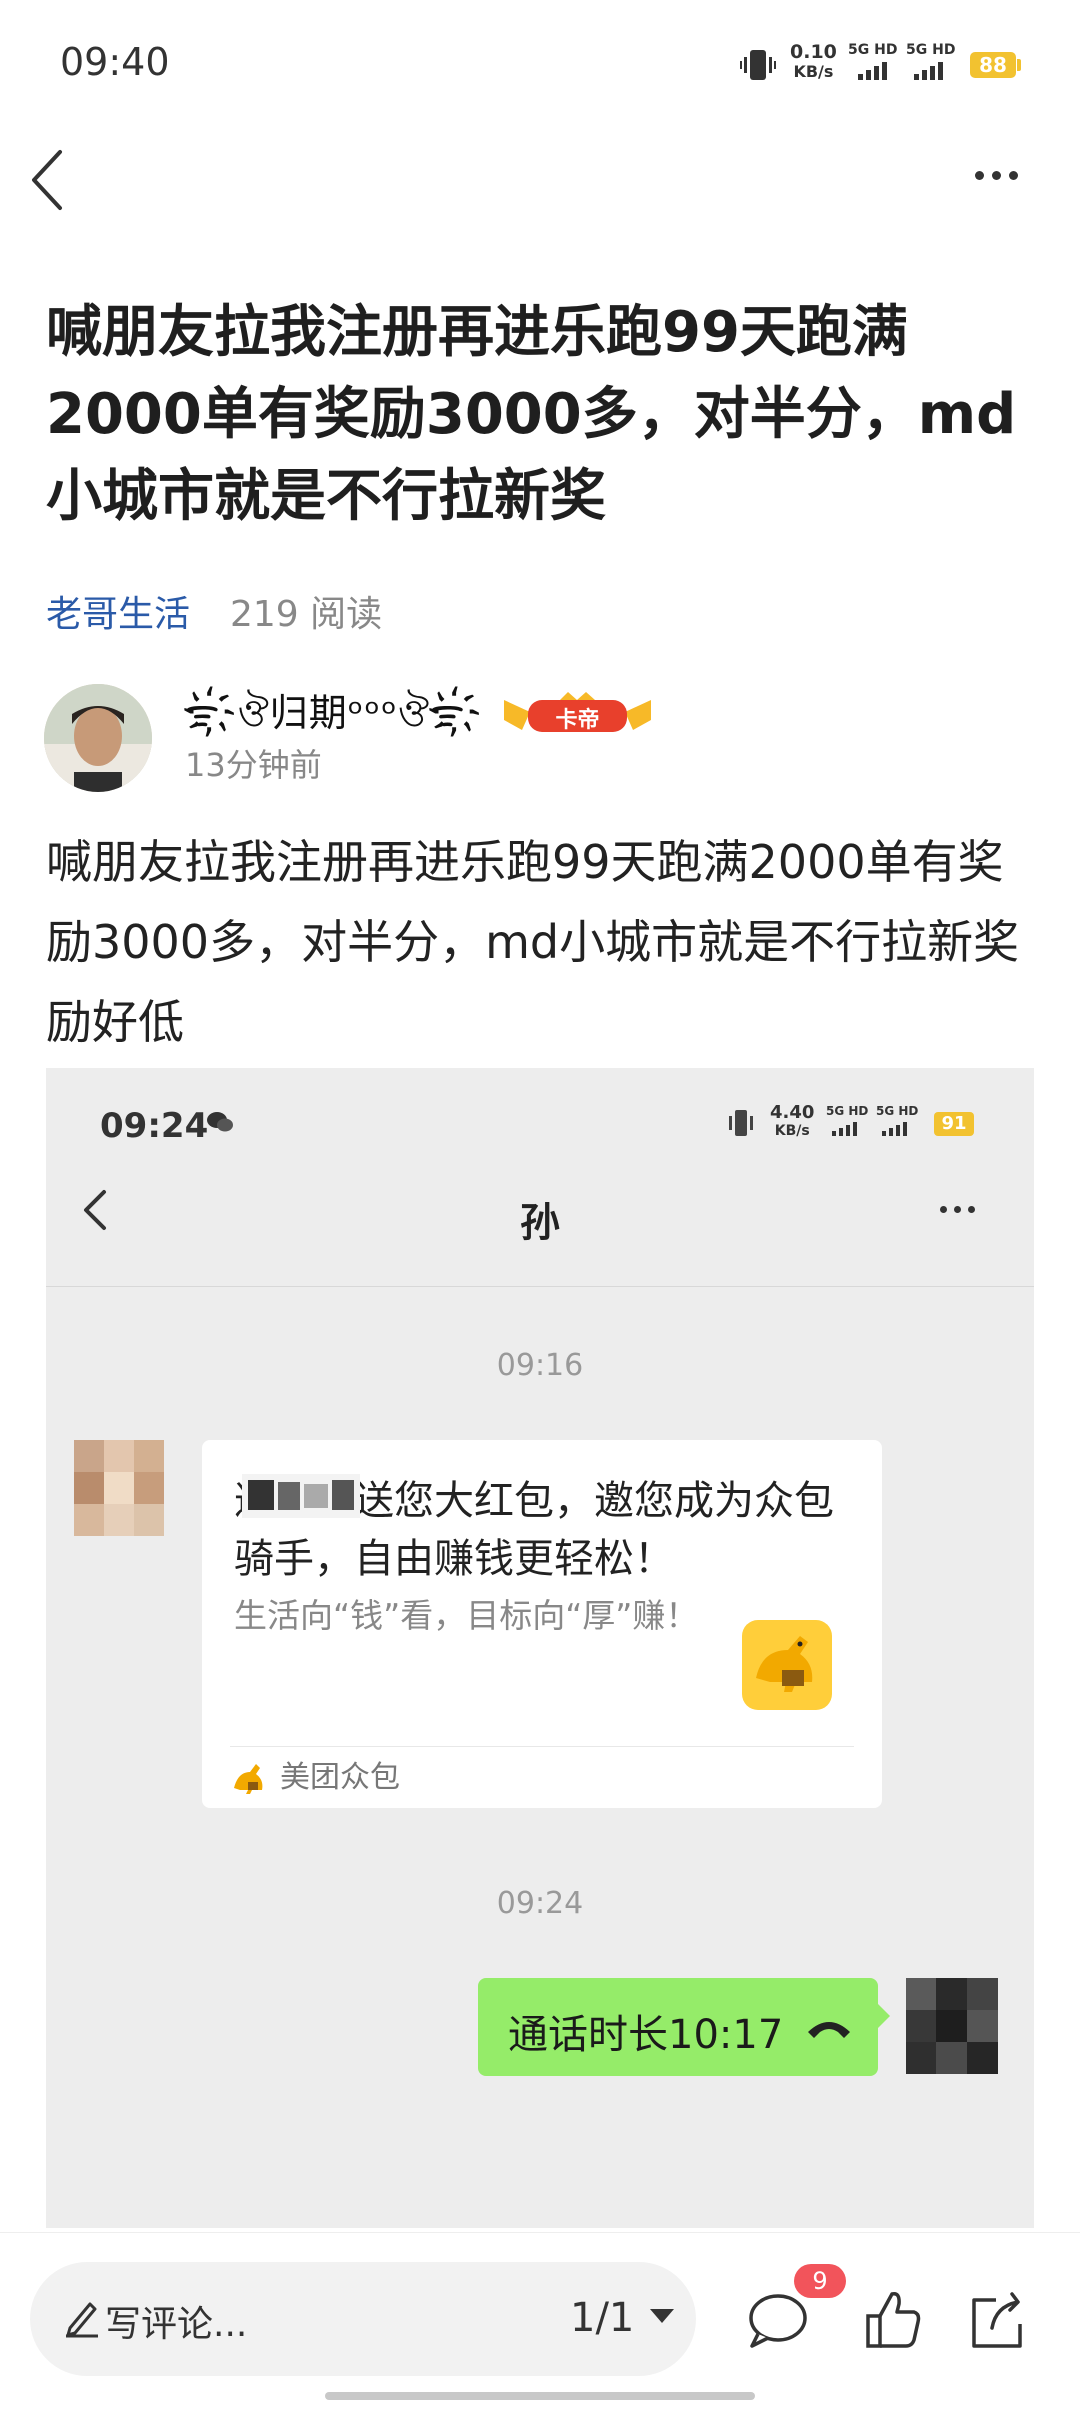  I want to click on author-avatar, so click(98, 738).